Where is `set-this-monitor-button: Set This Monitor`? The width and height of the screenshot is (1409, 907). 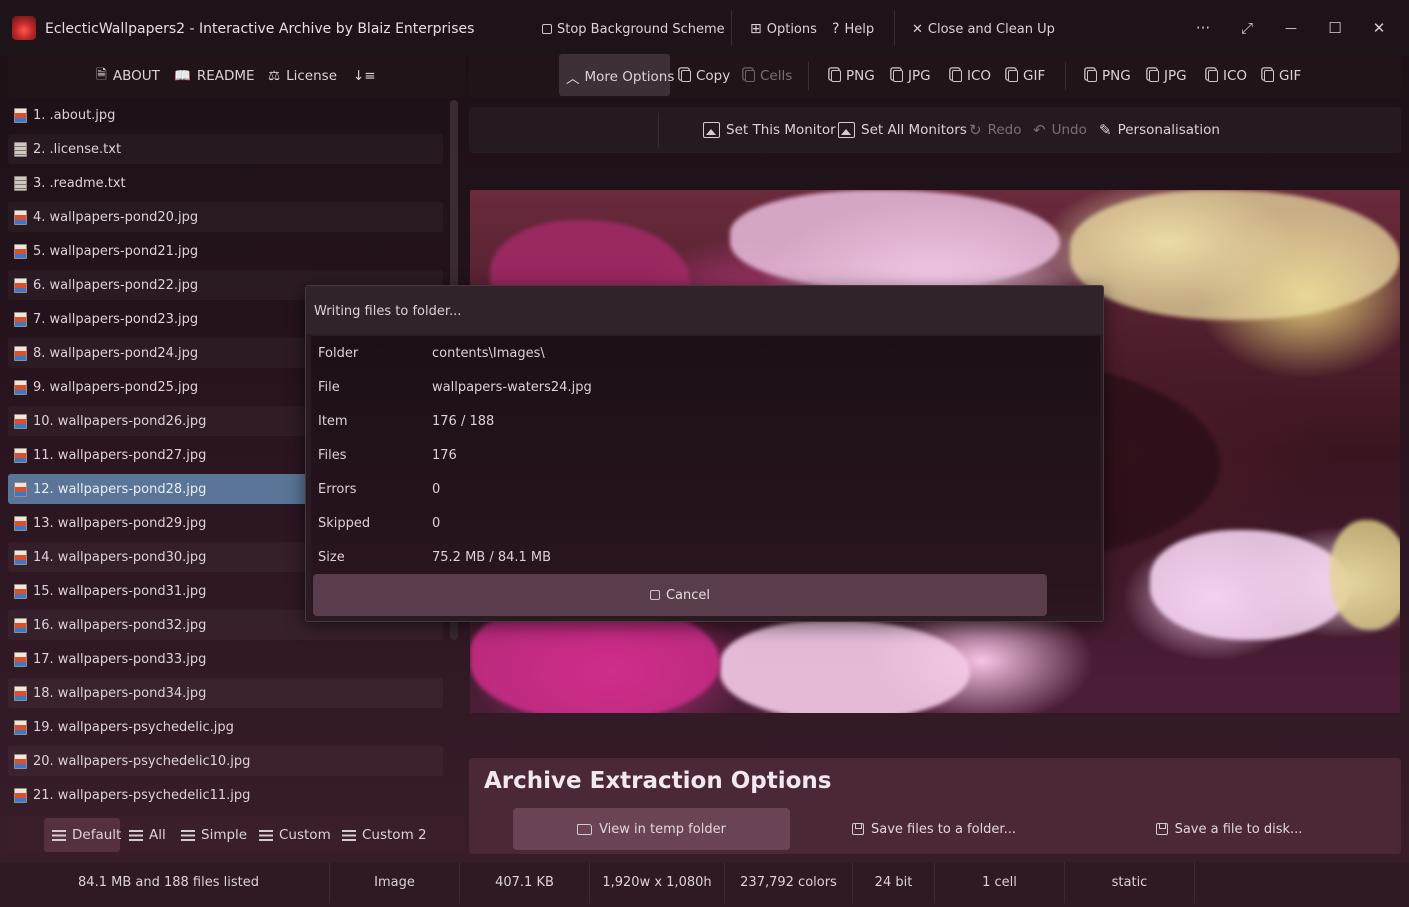
set-this-monitor-button: Set This Monitor is located at coordinates (769, 130).